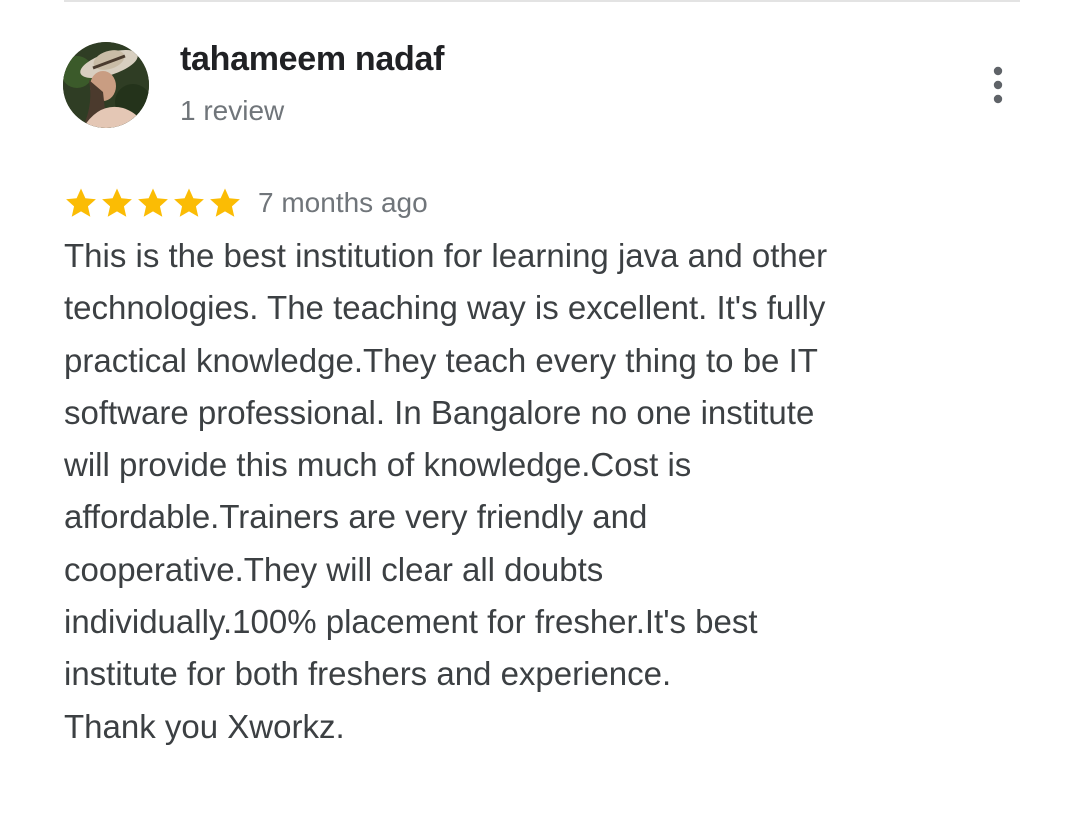 This screenshot has height=830, width=1080. I want to click on avatar-photo, so click(106, 85).